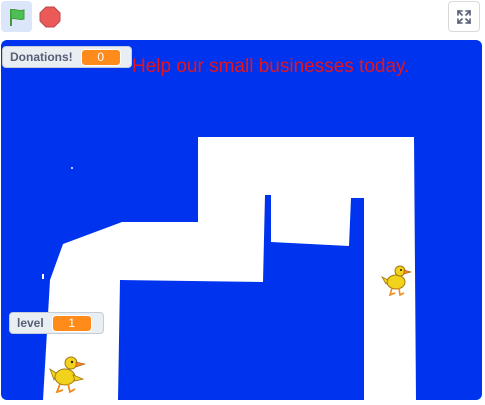  Describe the element at coordinates (271, 66) in the screenshot. I see `stage-message: Help our small businesses today.` at that location.